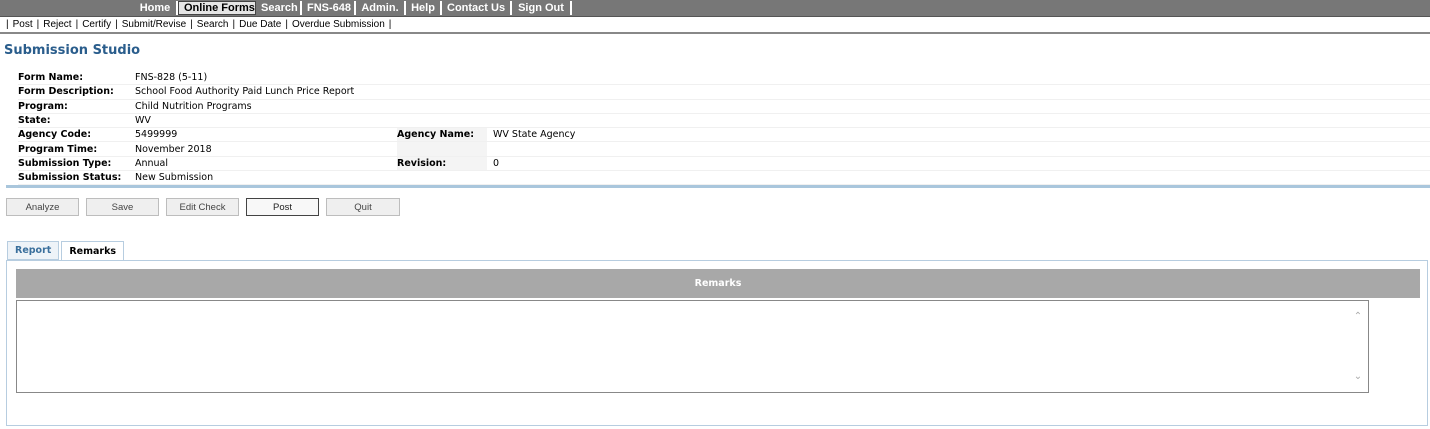  What do you see at coordinates (442, 135) in the screenshot?
I see `agency-name-label: Agency Name:` at bounding box center [442, 135].